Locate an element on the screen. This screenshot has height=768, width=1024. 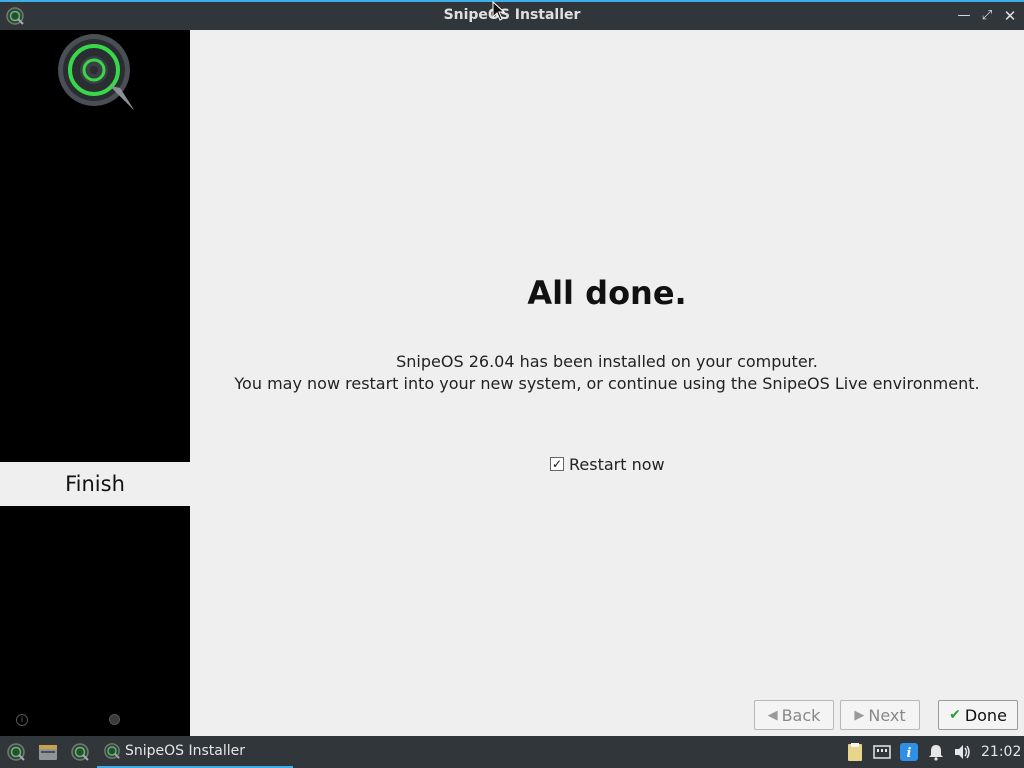
installer-launcher-icon is located at coordinates (80, 752).